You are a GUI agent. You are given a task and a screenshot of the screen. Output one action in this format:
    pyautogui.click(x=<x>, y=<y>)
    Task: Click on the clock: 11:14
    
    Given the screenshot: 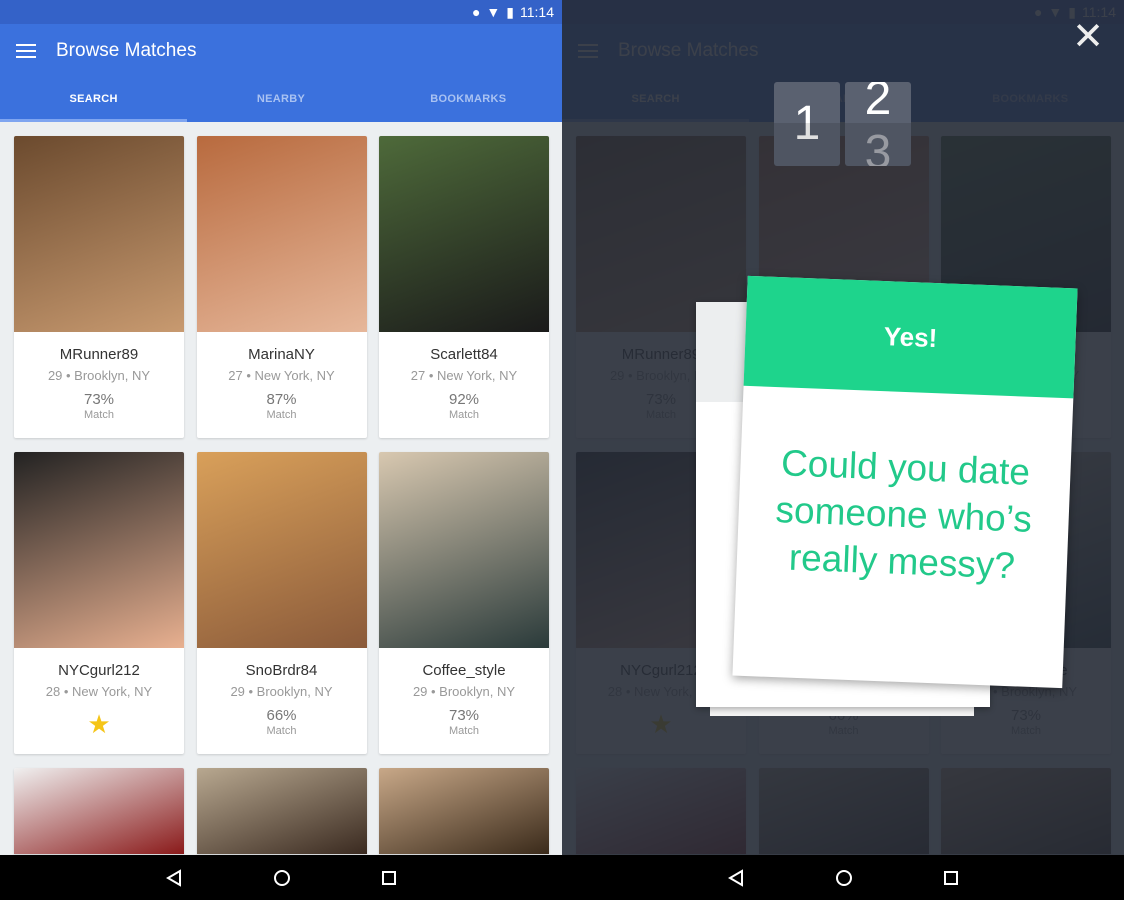 What is the action you would take?
    pyautogui.click(x=537, y=12)
    